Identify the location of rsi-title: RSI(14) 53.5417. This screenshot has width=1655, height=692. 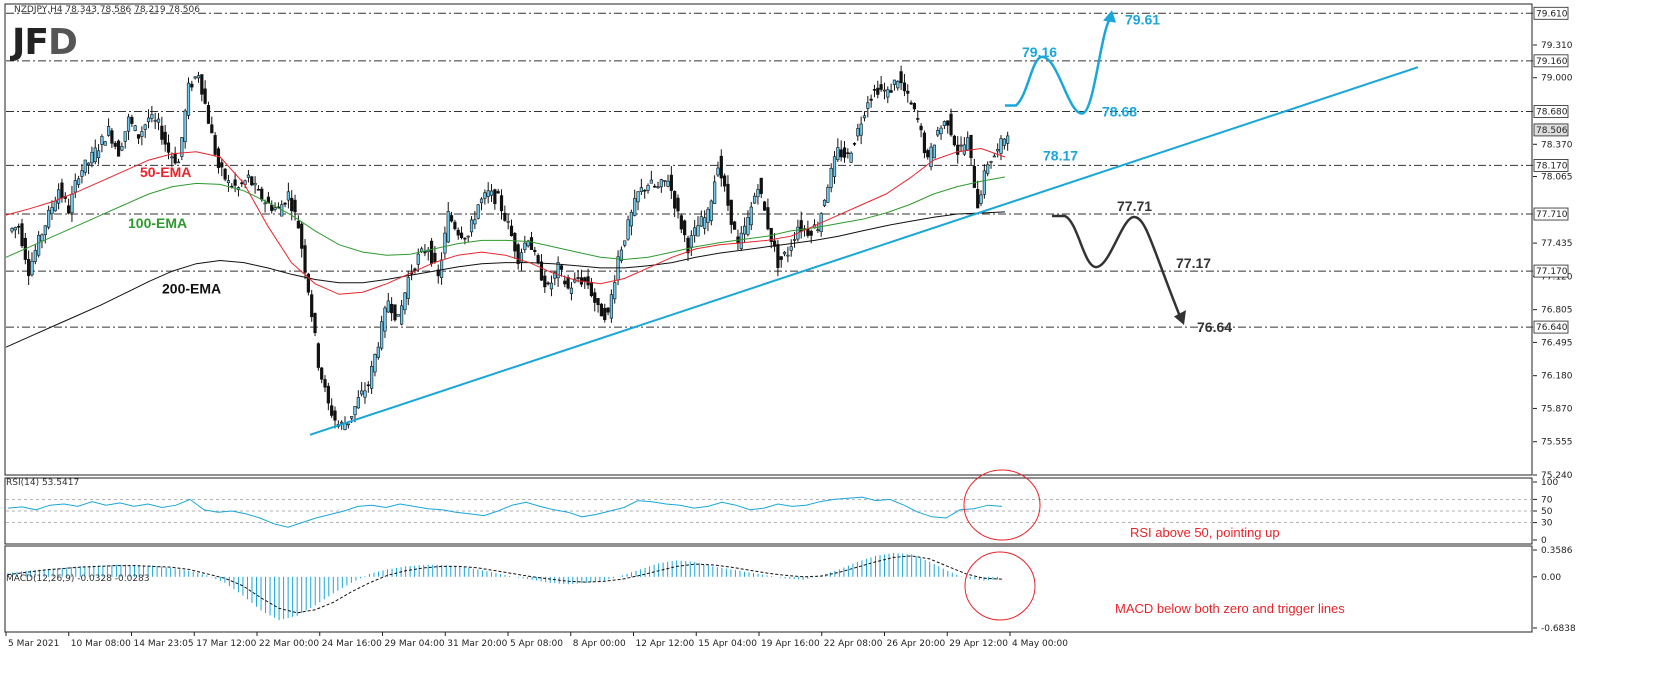
(43, 483).